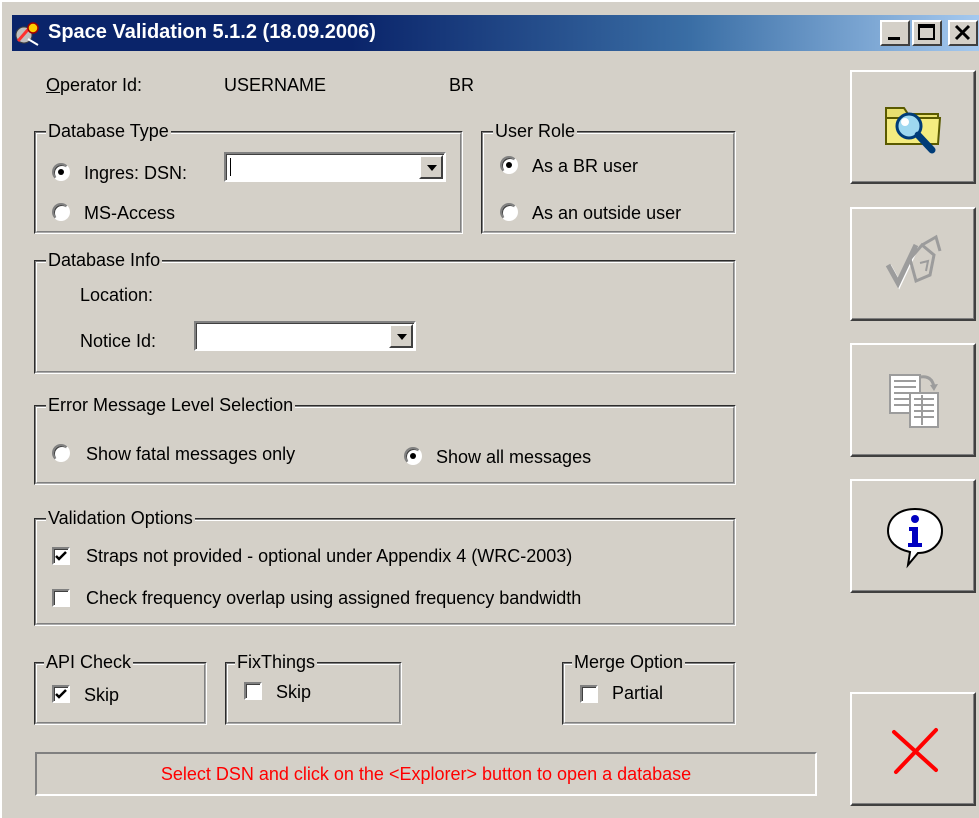 The height and width of the screenshot is (818, 979). I want to click on notice-id-combobox, so click(305, 336).